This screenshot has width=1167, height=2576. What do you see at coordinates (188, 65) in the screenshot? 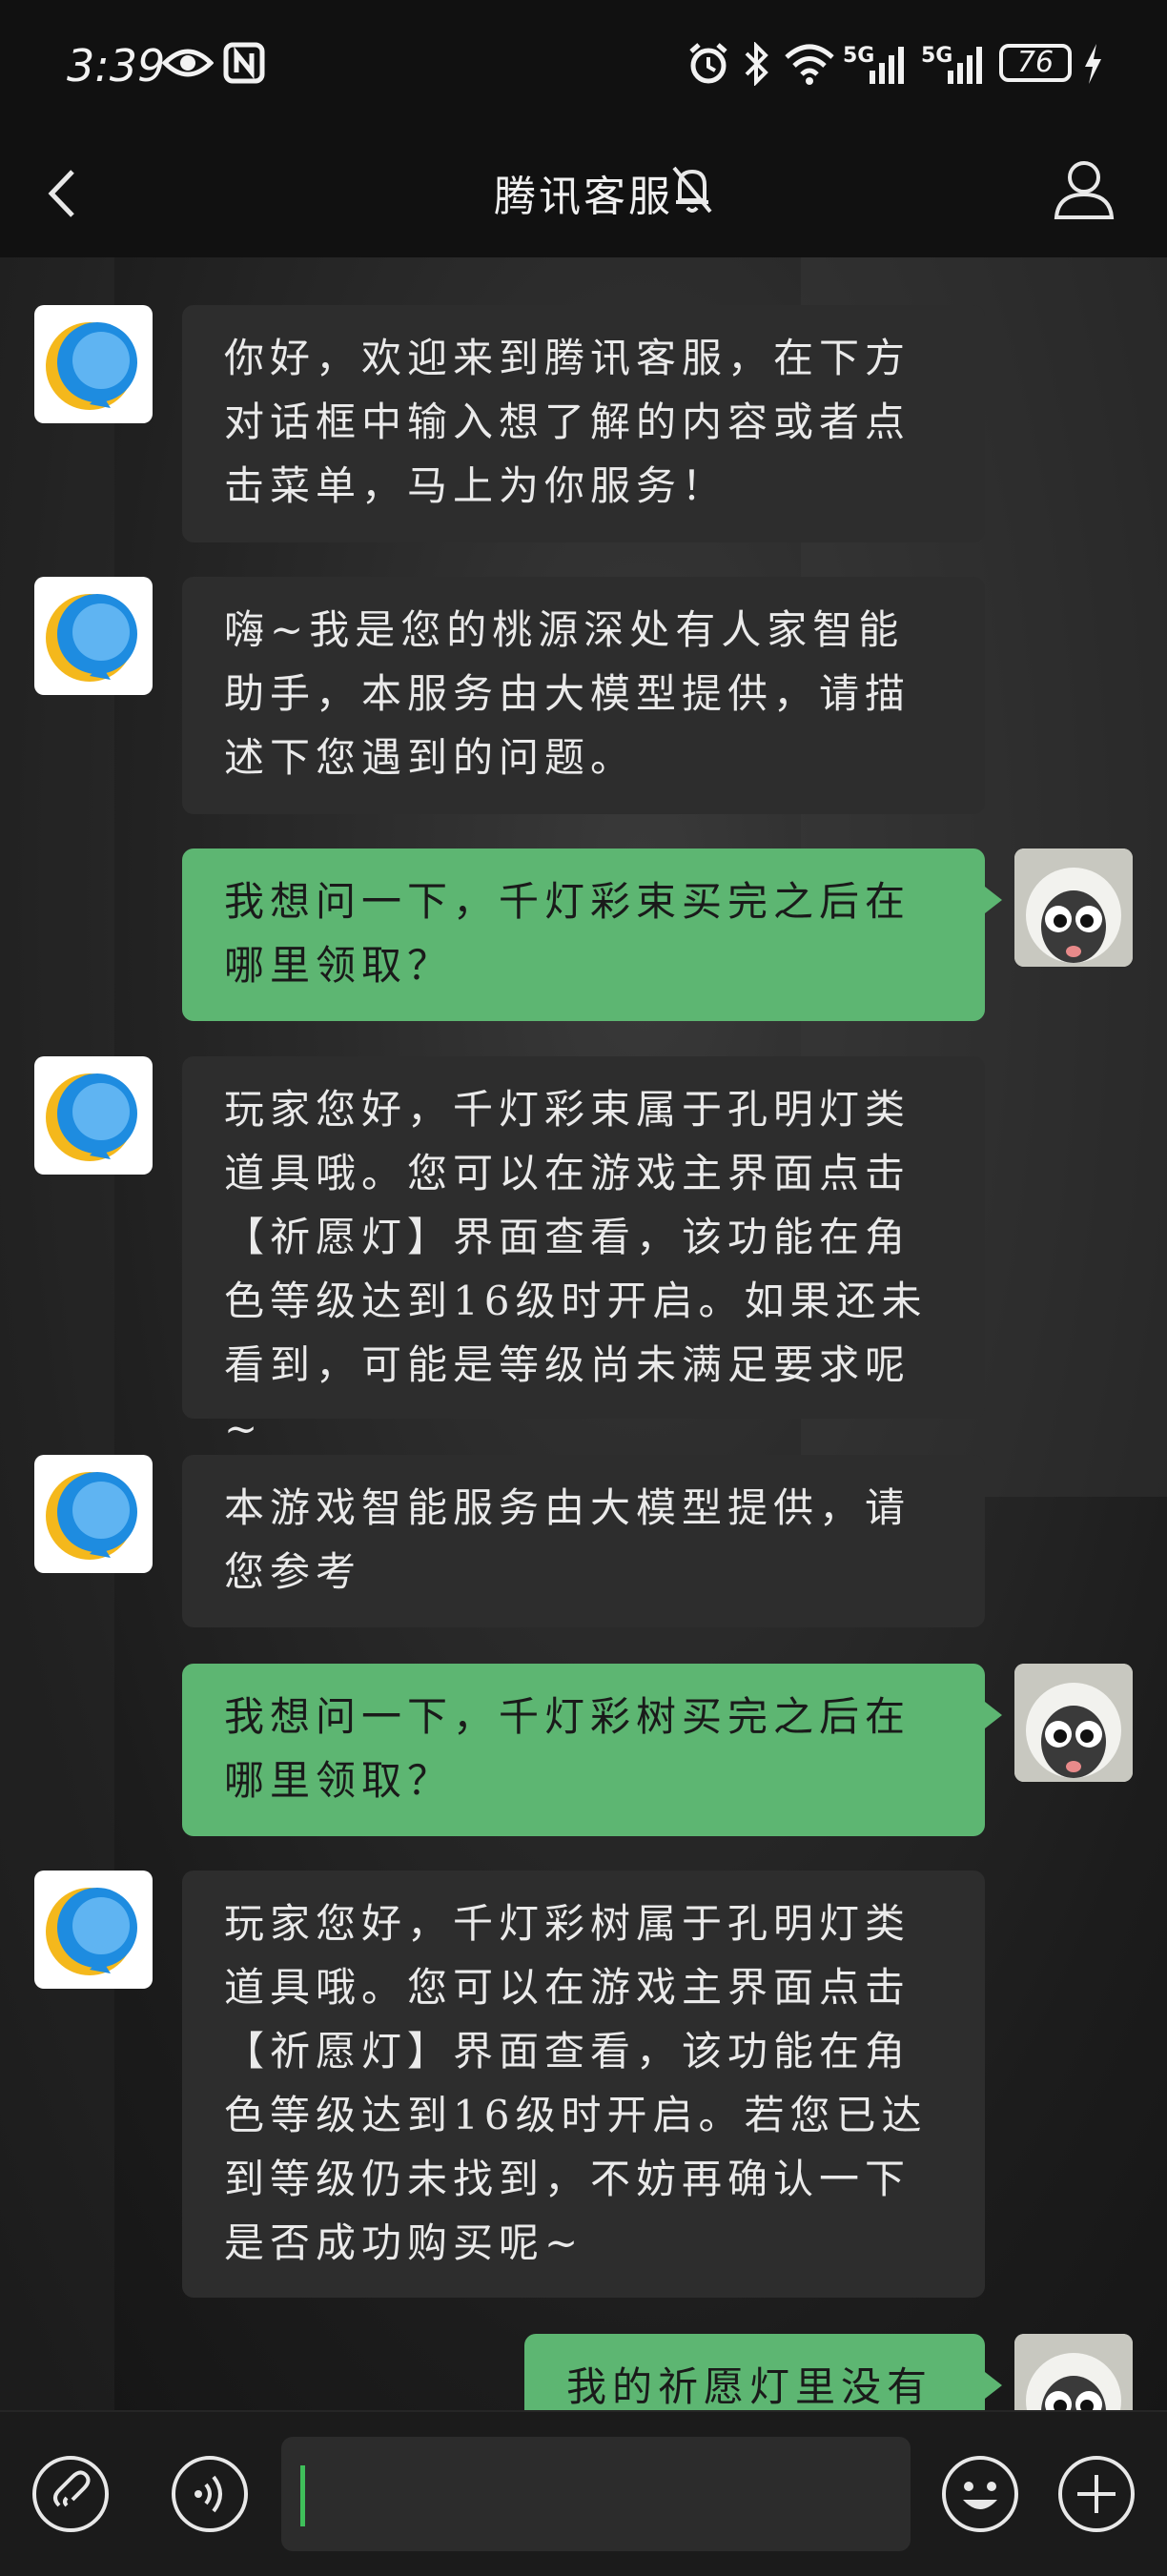
I see `eye-icon` at bounding box center [188, 65].